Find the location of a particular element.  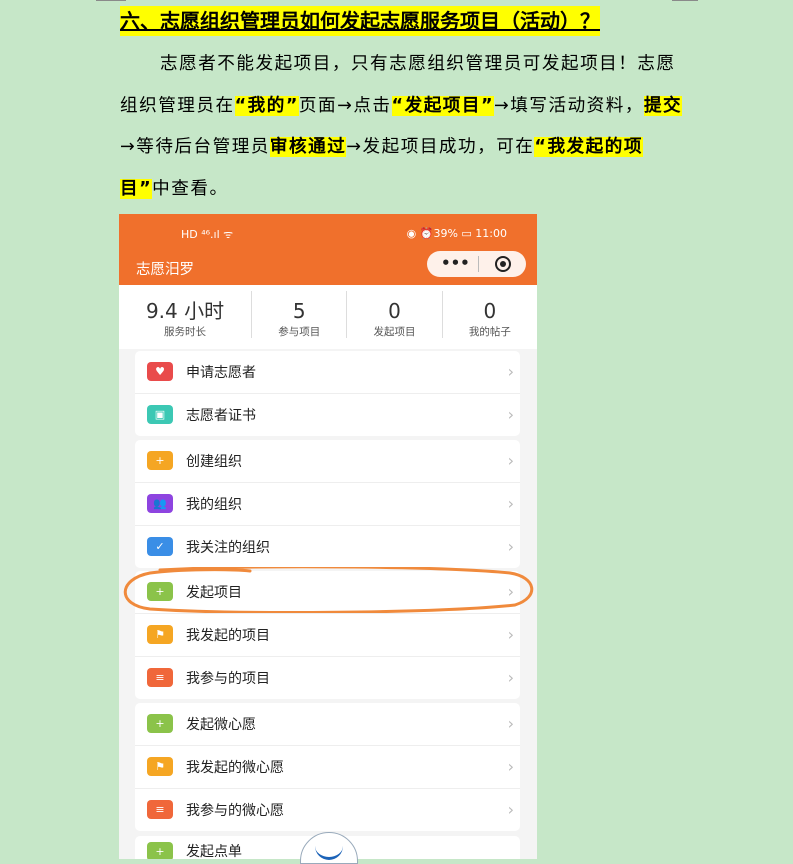

highlight-my-page: “我的” is located at coordinates (266, 105).